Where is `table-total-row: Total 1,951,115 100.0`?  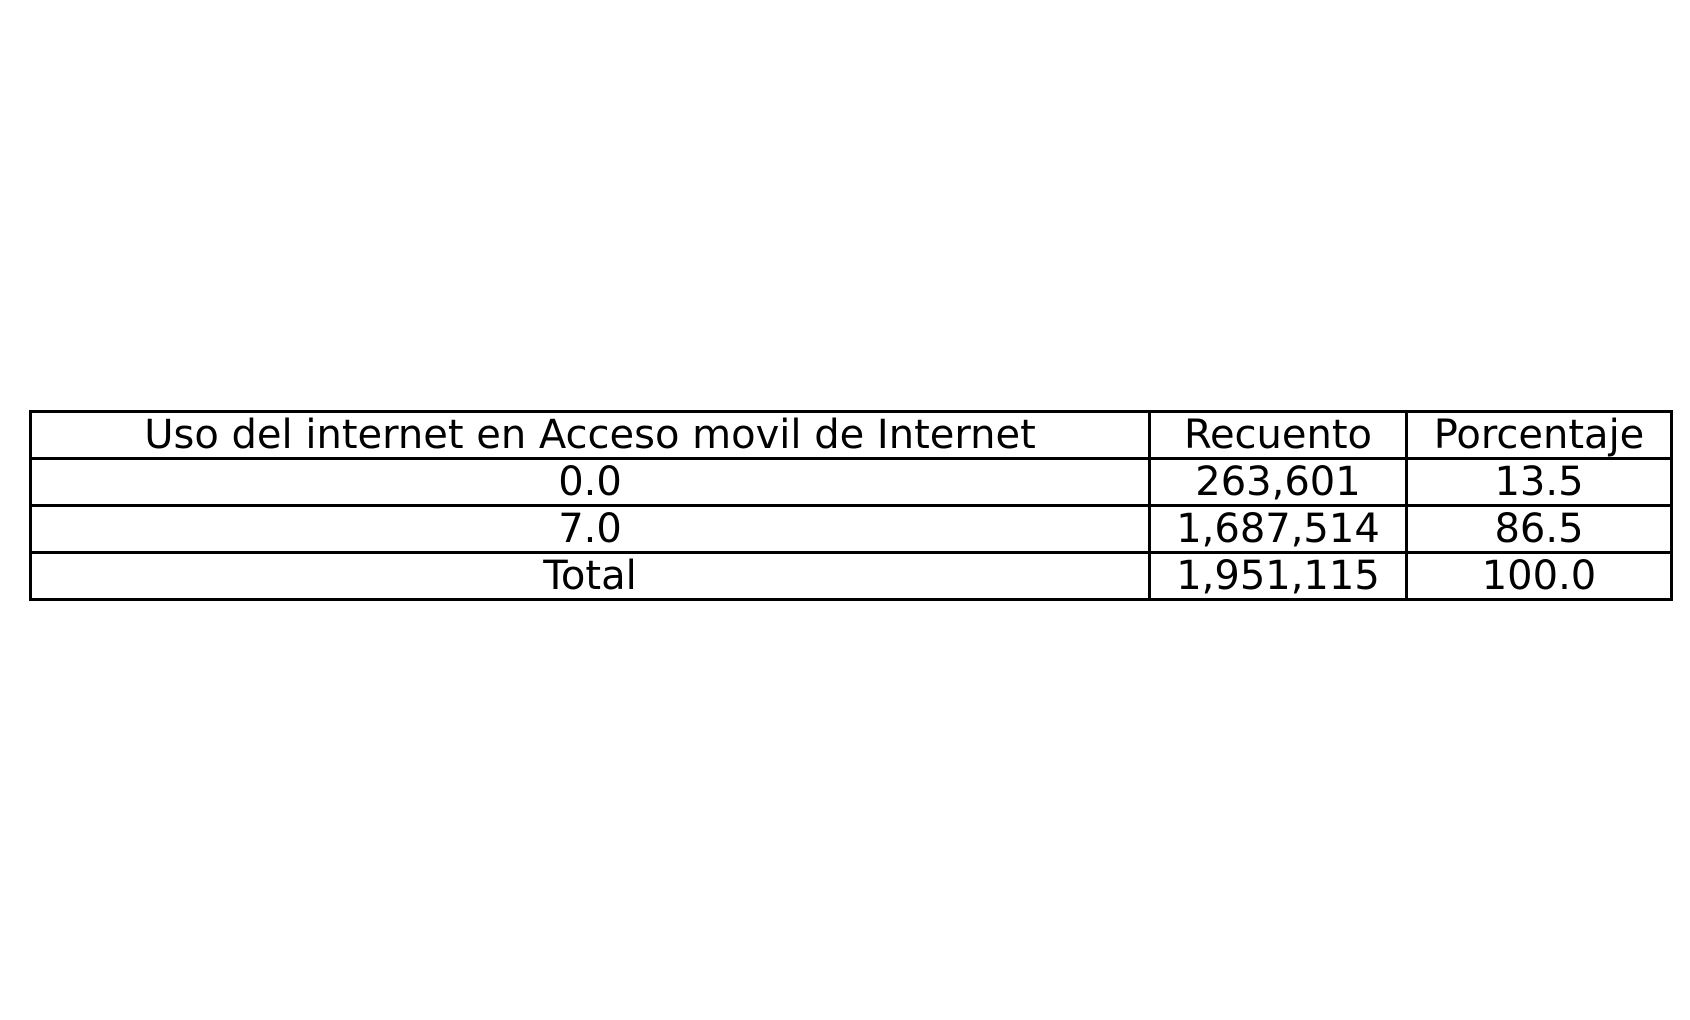
table-total-row: Total 1,951,115 100.0 is located at coordinates (851, 576).